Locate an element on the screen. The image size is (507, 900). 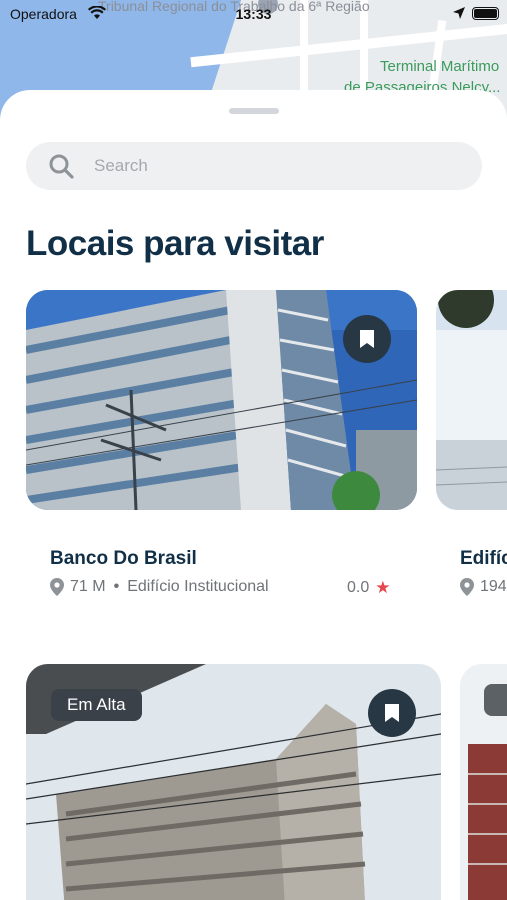
place-rating: 0.0 ★ is located at coordinates (369, 588).